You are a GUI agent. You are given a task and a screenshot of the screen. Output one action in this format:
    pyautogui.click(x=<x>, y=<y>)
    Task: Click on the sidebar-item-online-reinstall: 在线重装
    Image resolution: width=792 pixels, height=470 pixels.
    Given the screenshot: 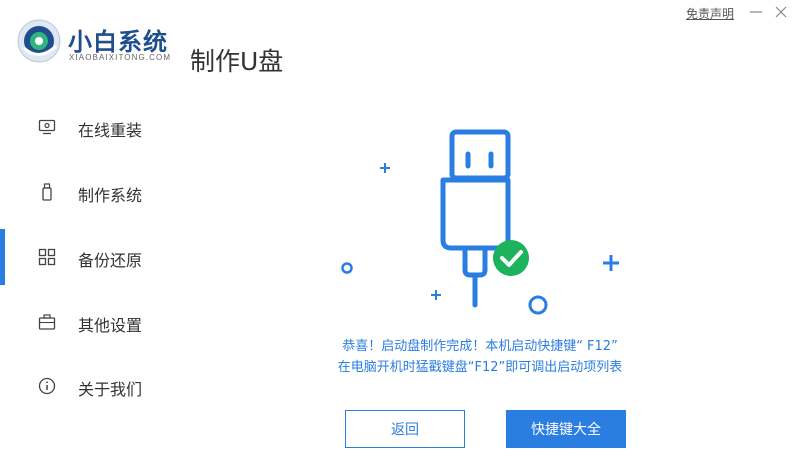 What is the action you would take?
    pyautogui.click(x=90, y=127)
    